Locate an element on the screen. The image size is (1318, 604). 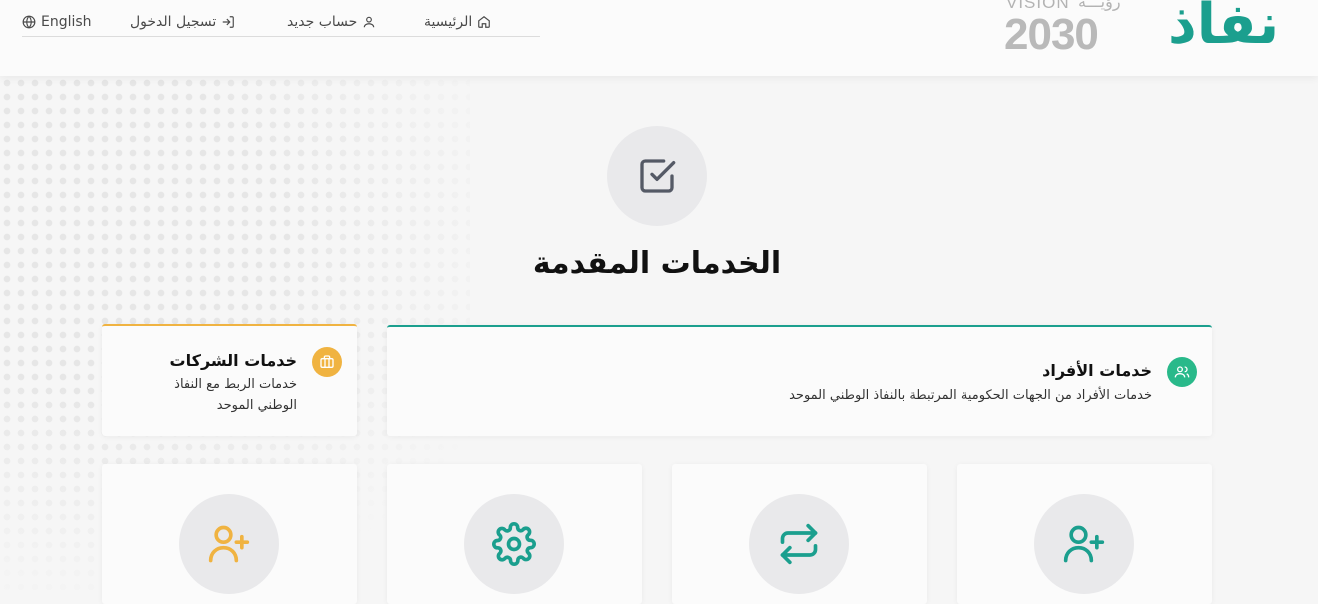
register-link: حساب جديد is located at coordinates (331, 22).